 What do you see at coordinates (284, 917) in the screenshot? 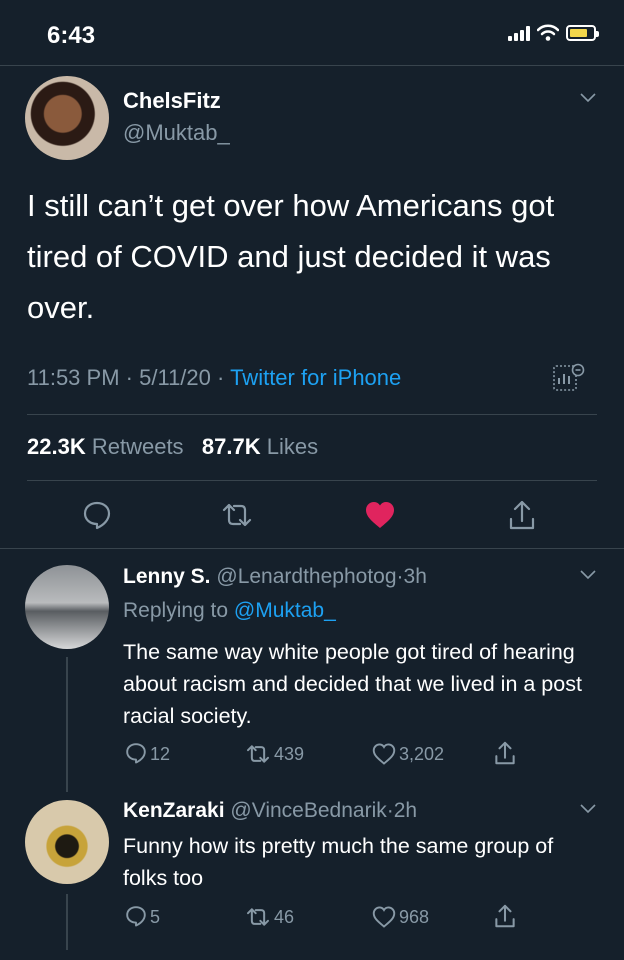
I see `retweet-count: 46` at bounding box center [284, 917].